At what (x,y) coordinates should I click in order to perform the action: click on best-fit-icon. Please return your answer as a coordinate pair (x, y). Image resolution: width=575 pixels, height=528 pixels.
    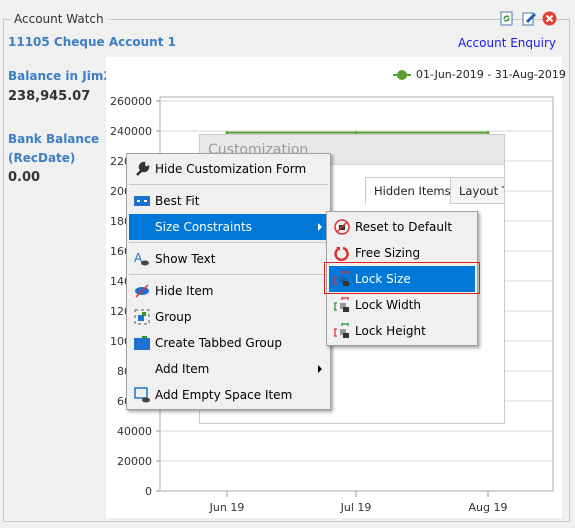
    Looking at the image, I should click on (142, 201).